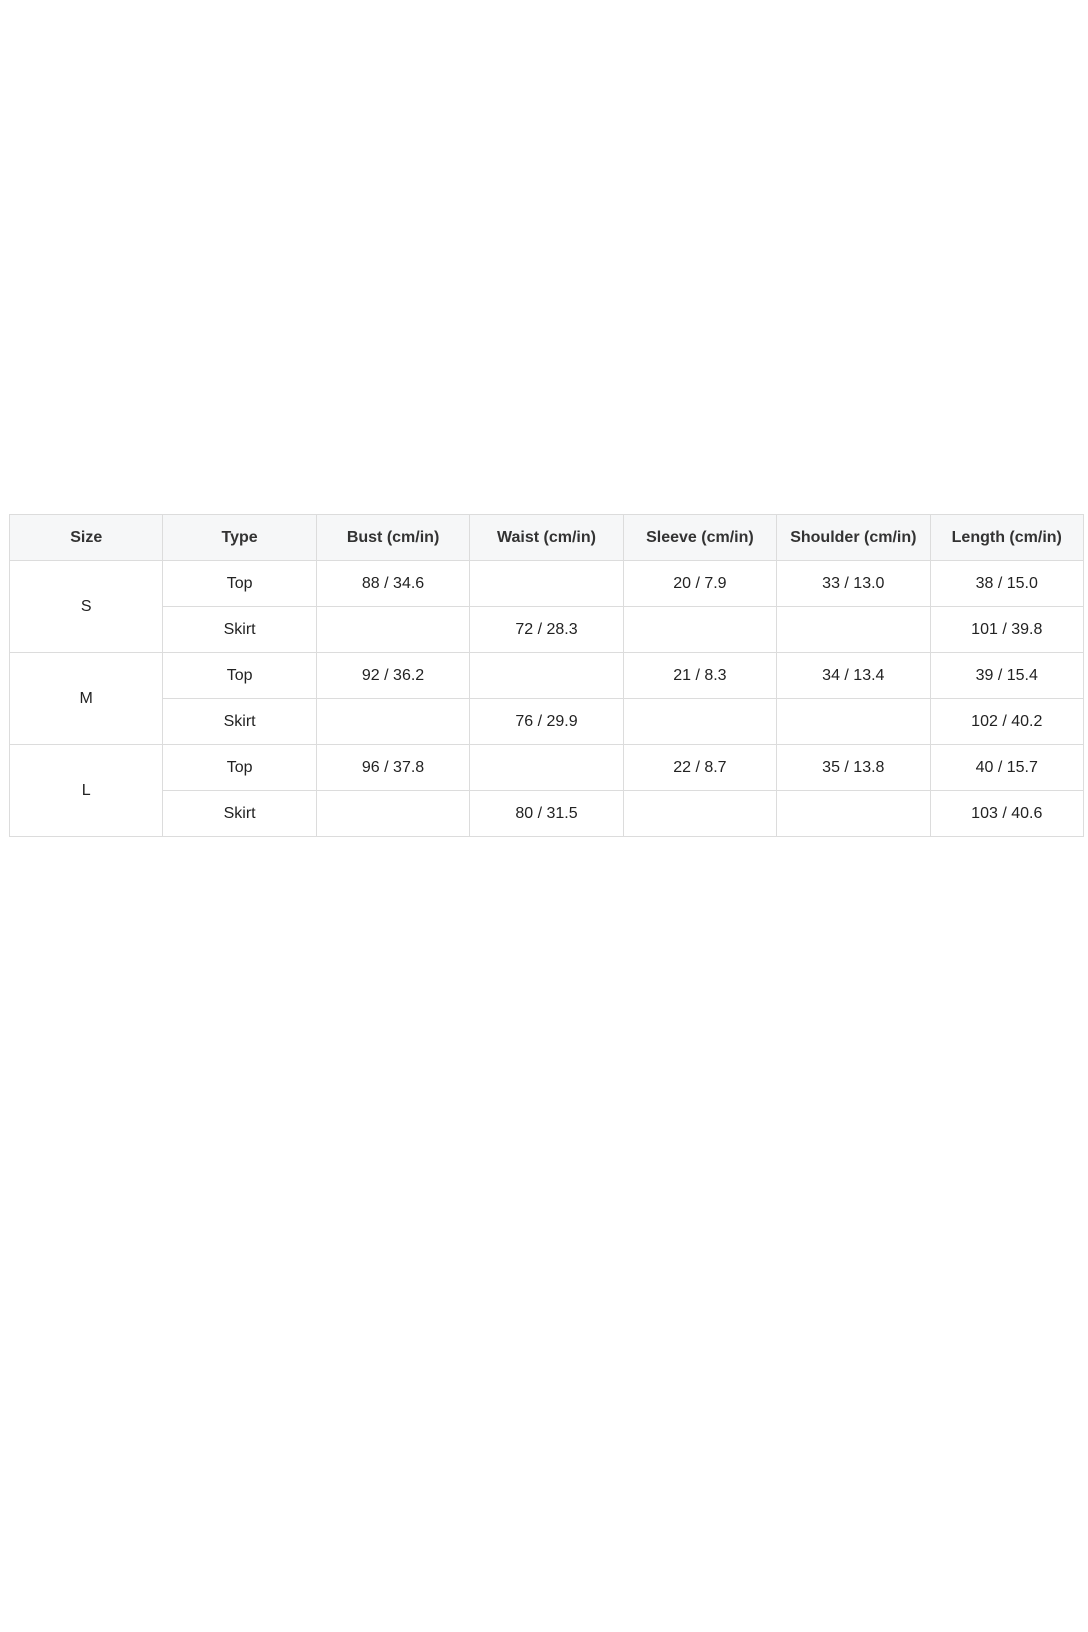  I want to click on sleeve-cell: 21 / 8.3, so click(700, 675).